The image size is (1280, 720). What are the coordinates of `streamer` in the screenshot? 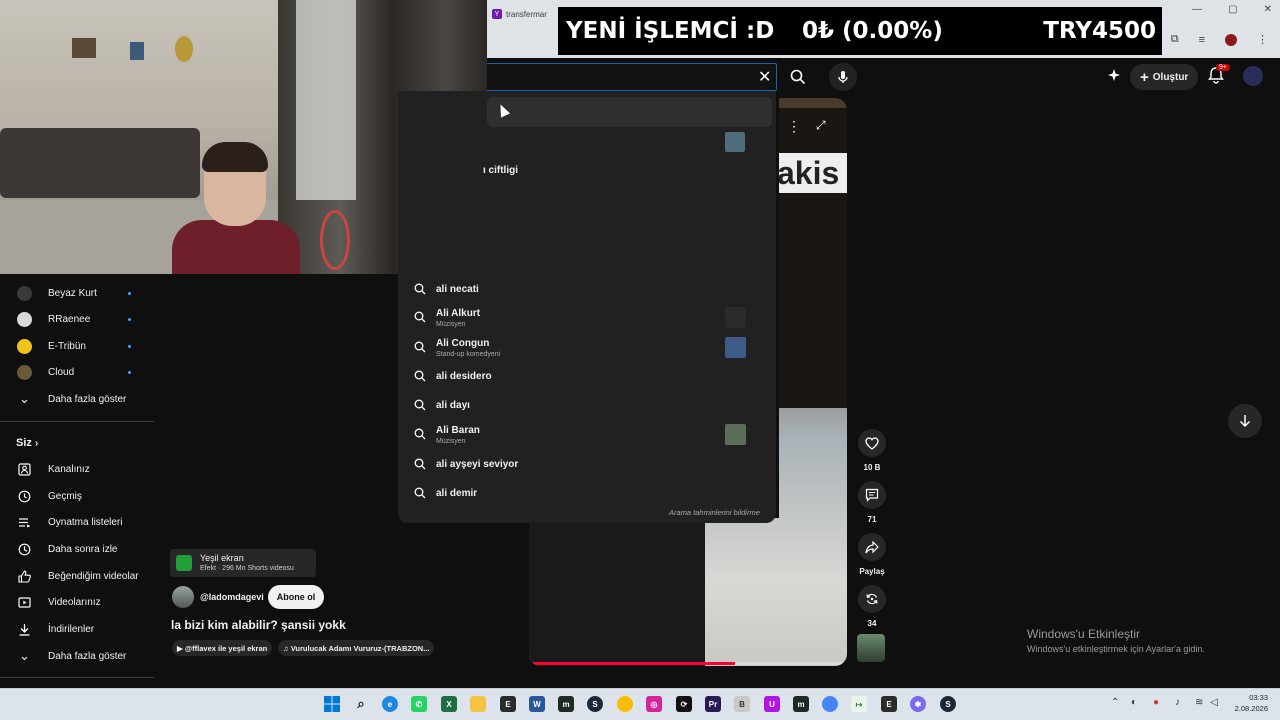 It's located at (236, 208).